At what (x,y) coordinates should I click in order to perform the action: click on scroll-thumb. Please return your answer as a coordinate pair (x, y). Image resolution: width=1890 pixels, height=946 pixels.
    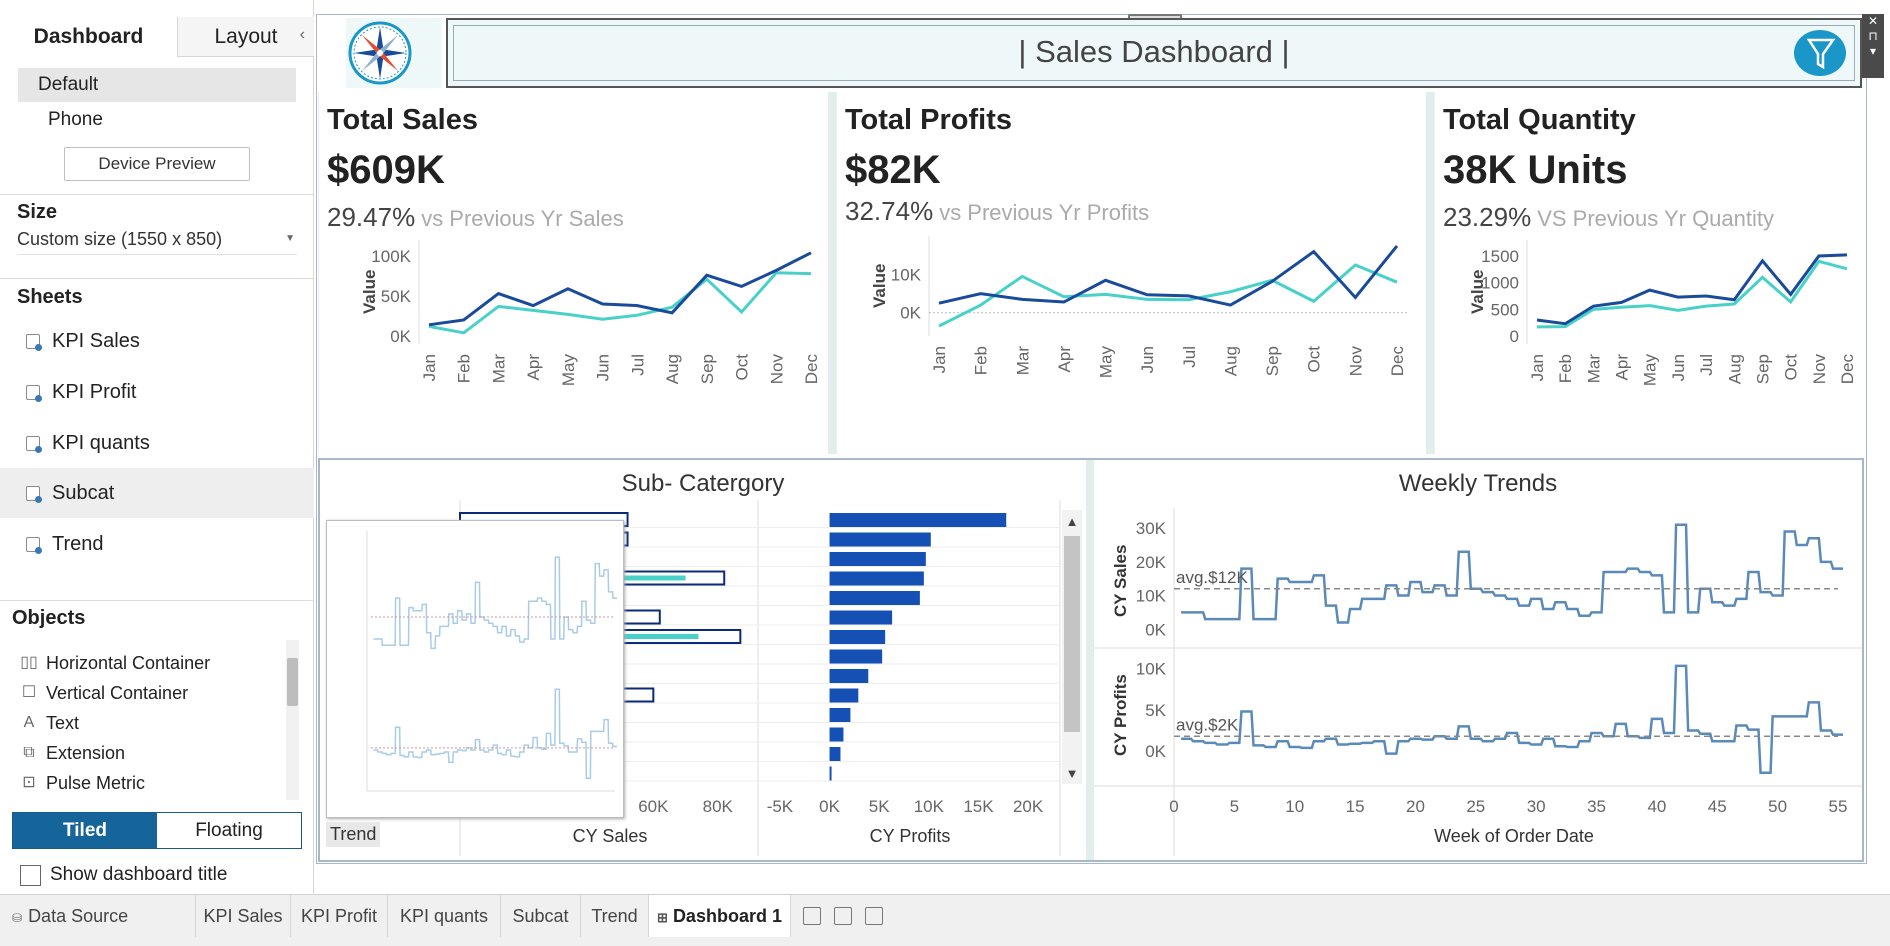
    Looking at the image, I should click on (292, 682).